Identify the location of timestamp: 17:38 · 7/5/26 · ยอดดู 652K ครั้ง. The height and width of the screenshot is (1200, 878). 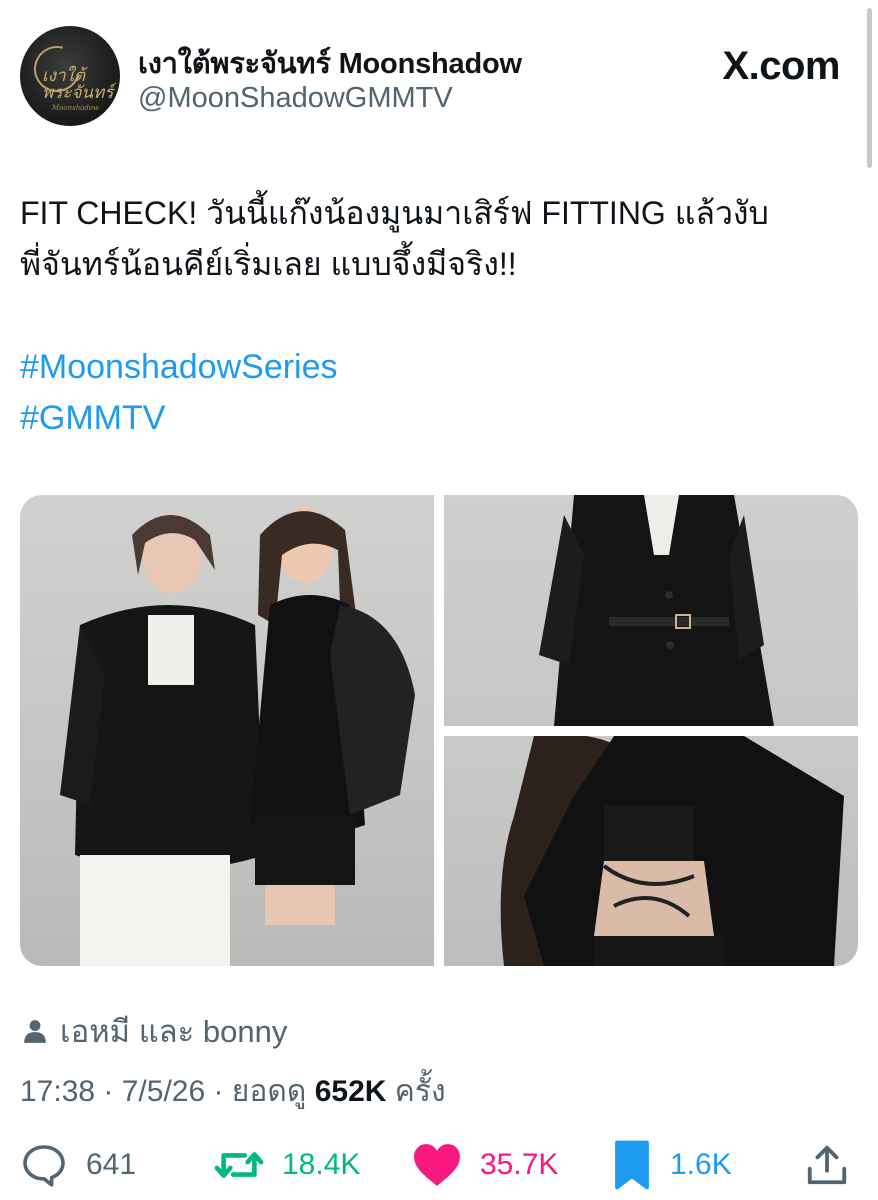
(233, 1091).